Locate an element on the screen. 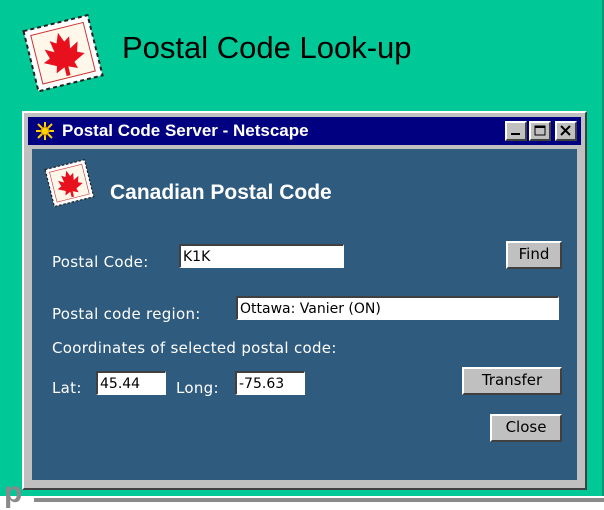  postal-code-label: Postal Code: is located at coordinates (100, 262).